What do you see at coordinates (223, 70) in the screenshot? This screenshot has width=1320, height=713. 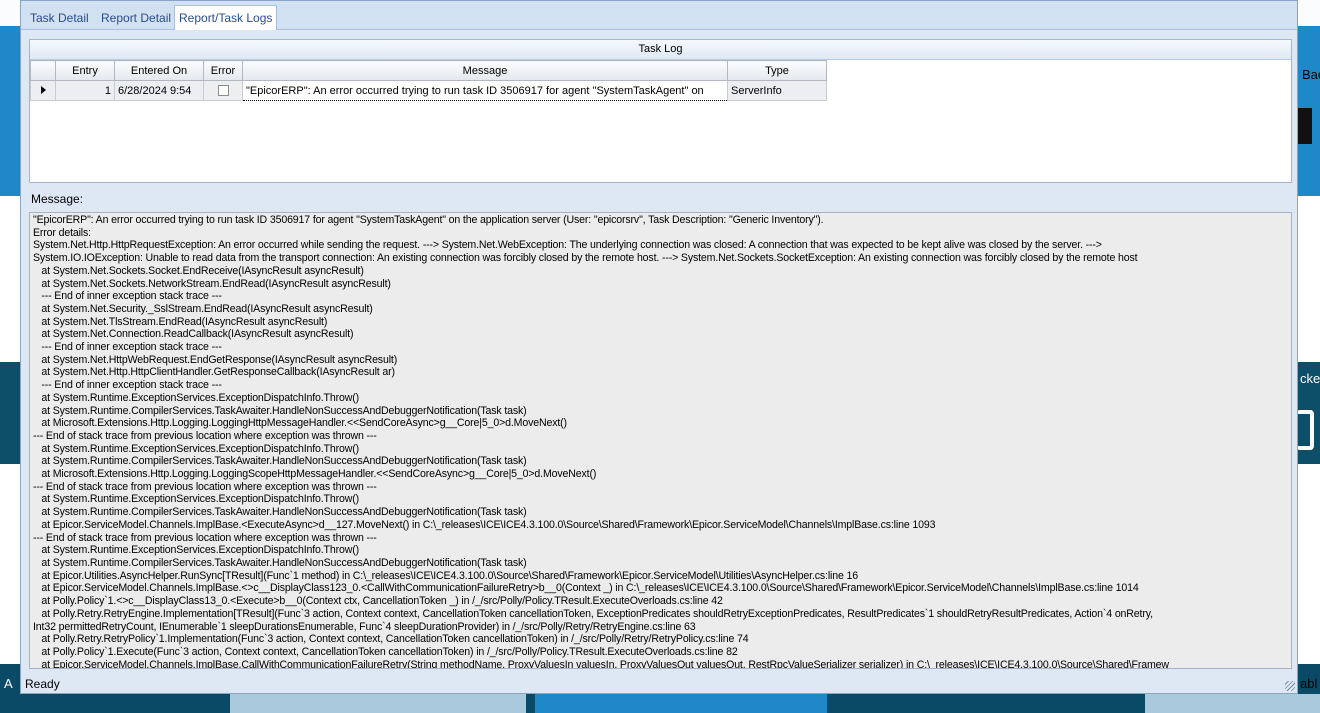 I see `column-header-error: Error` at bounding box center [223, 70].